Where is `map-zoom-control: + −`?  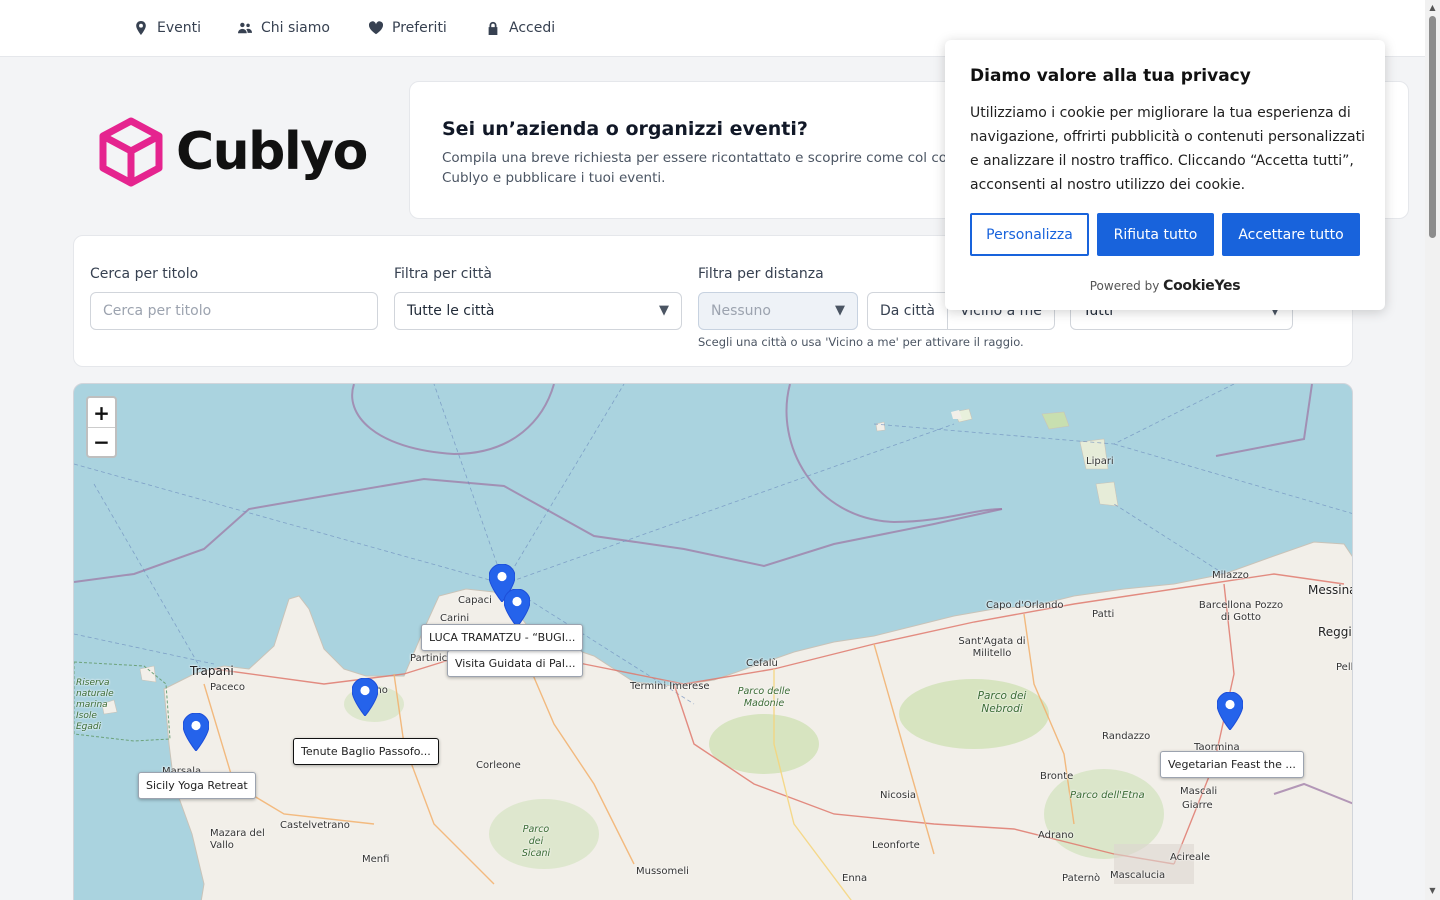 map-zoom-control: + − is located at coordinates (101, 427).